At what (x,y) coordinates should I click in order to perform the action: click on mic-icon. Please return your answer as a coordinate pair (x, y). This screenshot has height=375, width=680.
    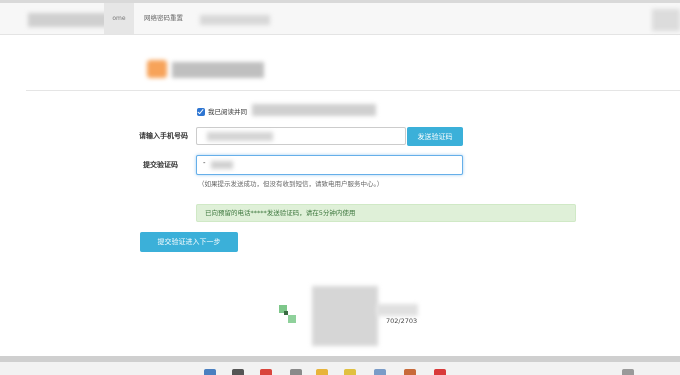
    Looking at the image, I should click on (238, 372).